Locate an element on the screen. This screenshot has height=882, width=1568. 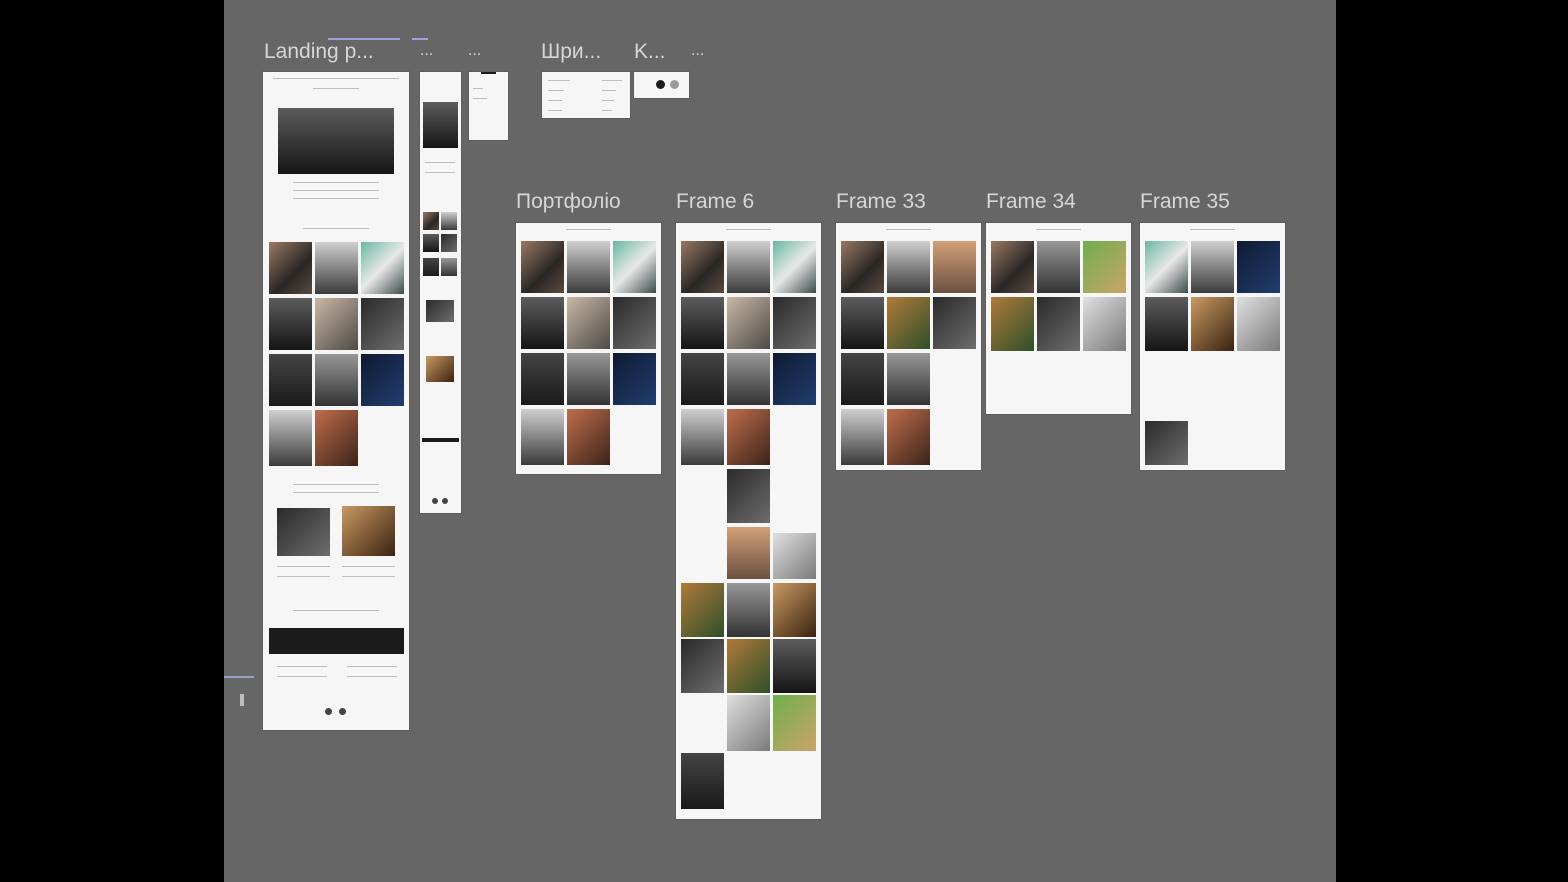
frame-landing-page is located at coordinates (336, 401).